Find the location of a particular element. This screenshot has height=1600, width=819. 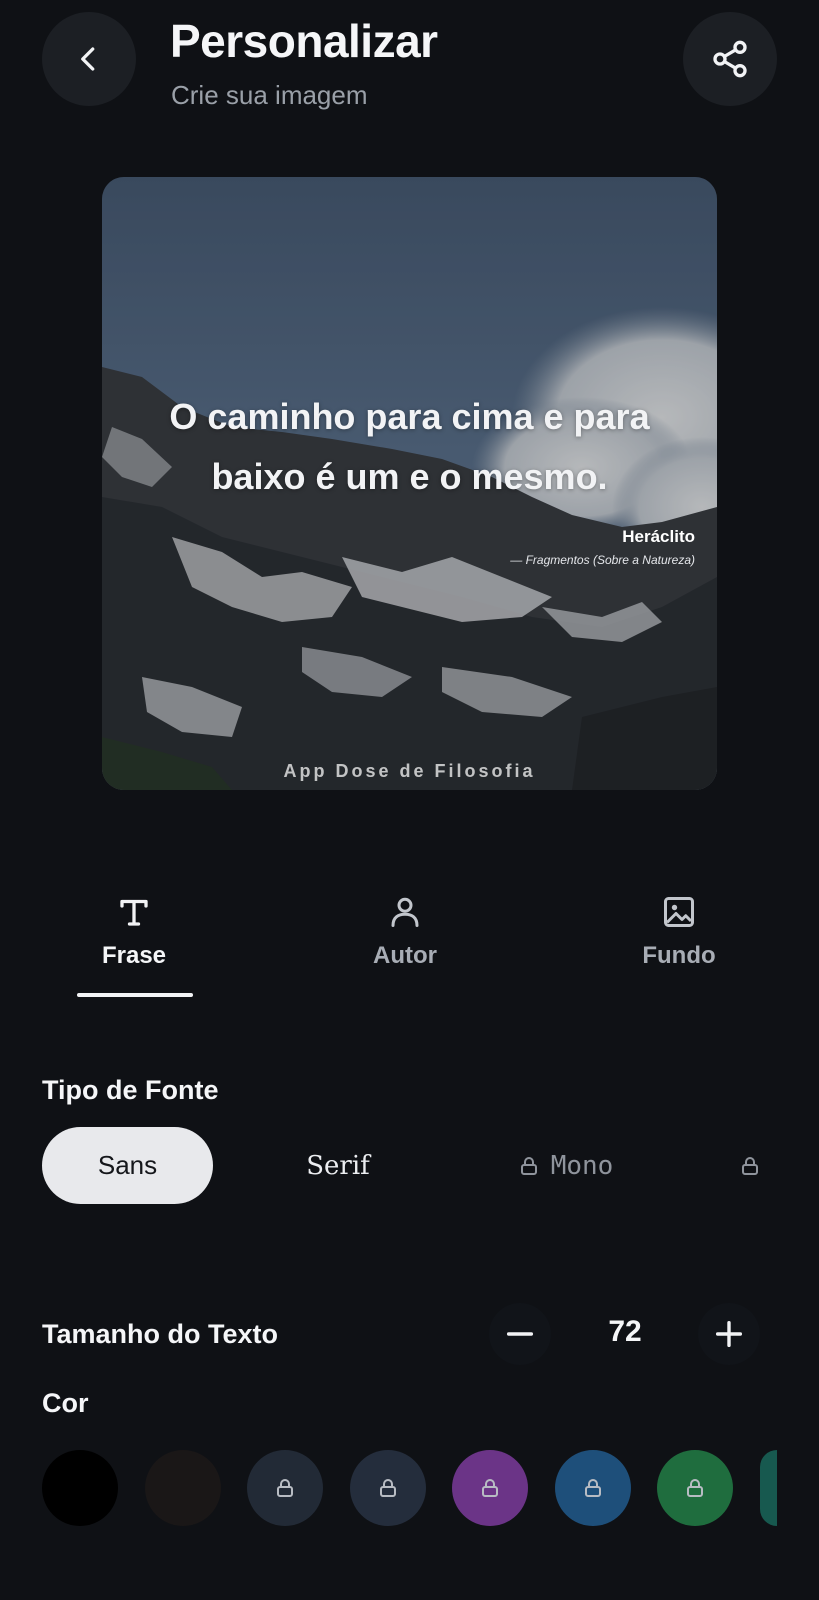

text-size-label: Tamanho do Texto is located at coordinates (160, 1334).